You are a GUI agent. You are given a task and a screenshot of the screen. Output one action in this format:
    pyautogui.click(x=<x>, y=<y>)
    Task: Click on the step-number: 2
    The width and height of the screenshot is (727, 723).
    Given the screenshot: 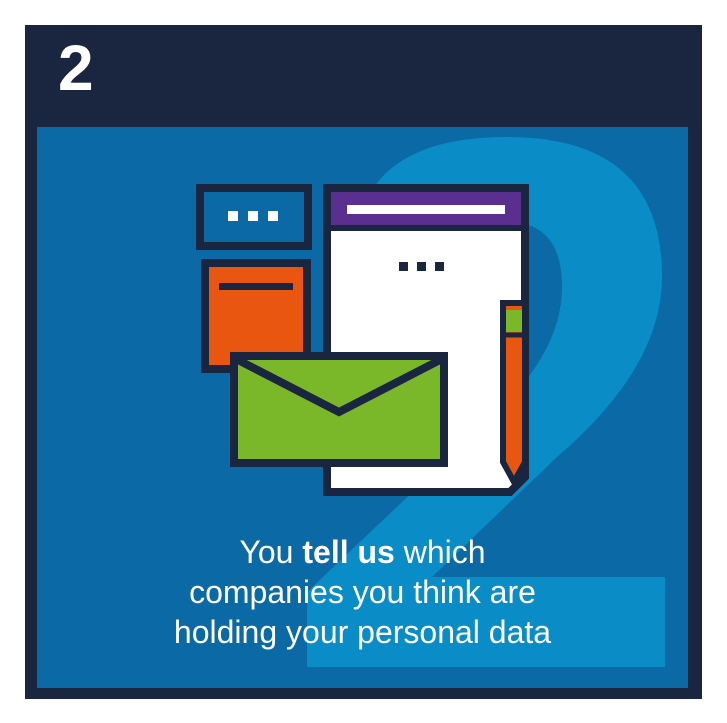 What is the action you would take?
    pyautogui.click(x=76, y=68)
    